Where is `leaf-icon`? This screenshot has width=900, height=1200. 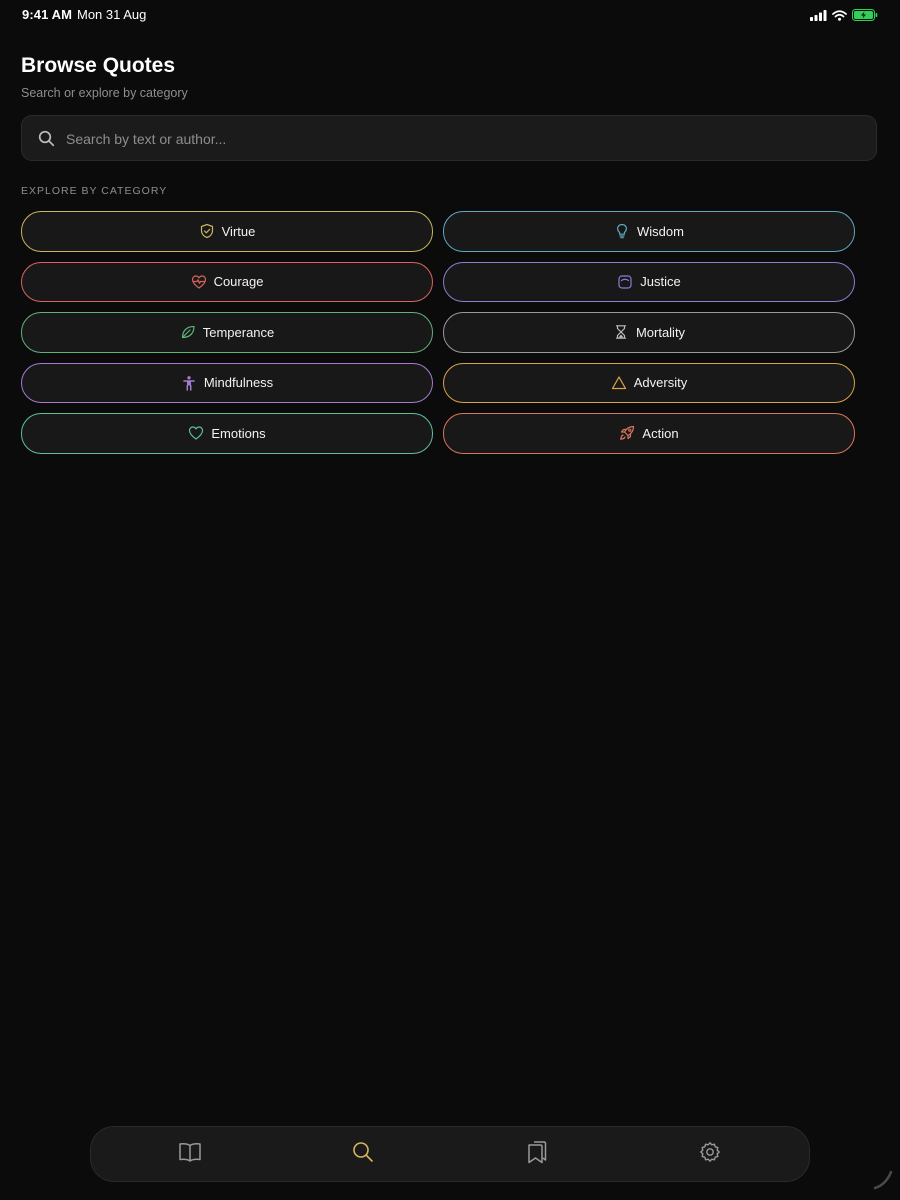 leaf-icon is located at coordinates (188, 332).